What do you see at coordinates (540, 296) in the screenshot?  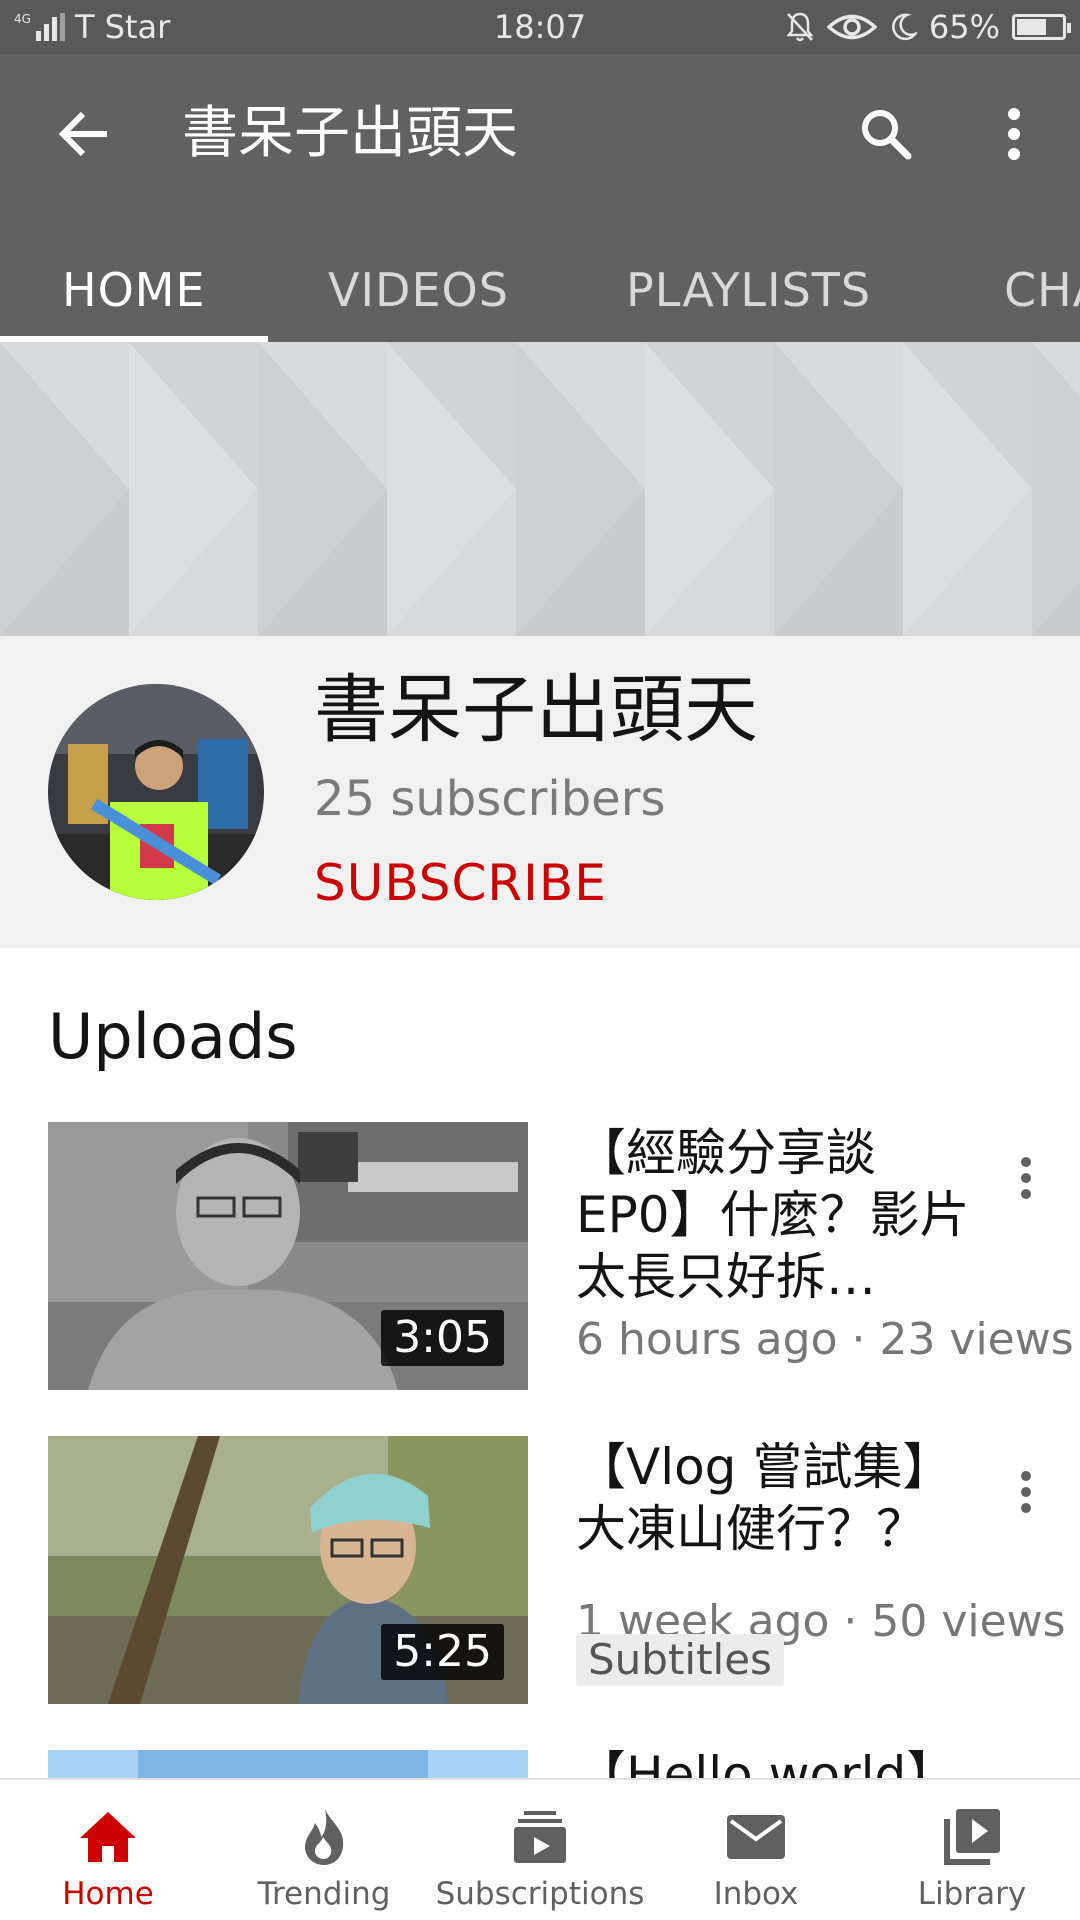 I see `channel-tabs: HOME VIDEOS PLAYLISTS CHA` at bounding box center [540, 296].